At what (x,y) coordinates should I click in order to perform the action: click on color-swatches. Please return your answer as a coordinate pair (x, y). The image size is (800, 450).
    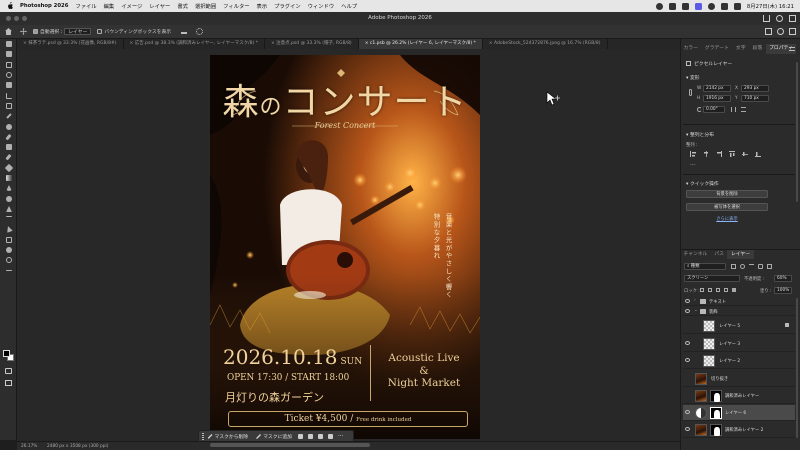
    Looking at the image, I should click on (8, 355).